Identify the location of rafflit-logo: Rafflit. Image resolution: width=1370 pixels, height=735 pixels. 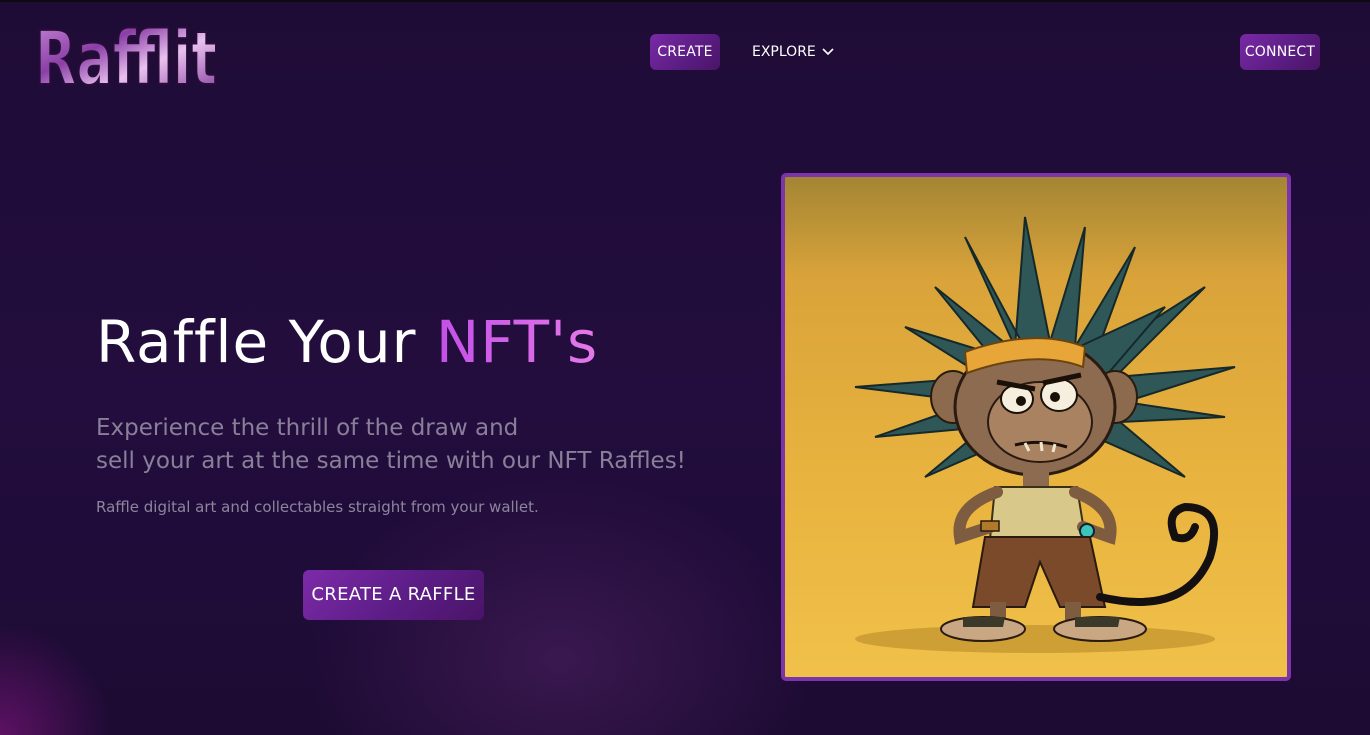
(128, 58).